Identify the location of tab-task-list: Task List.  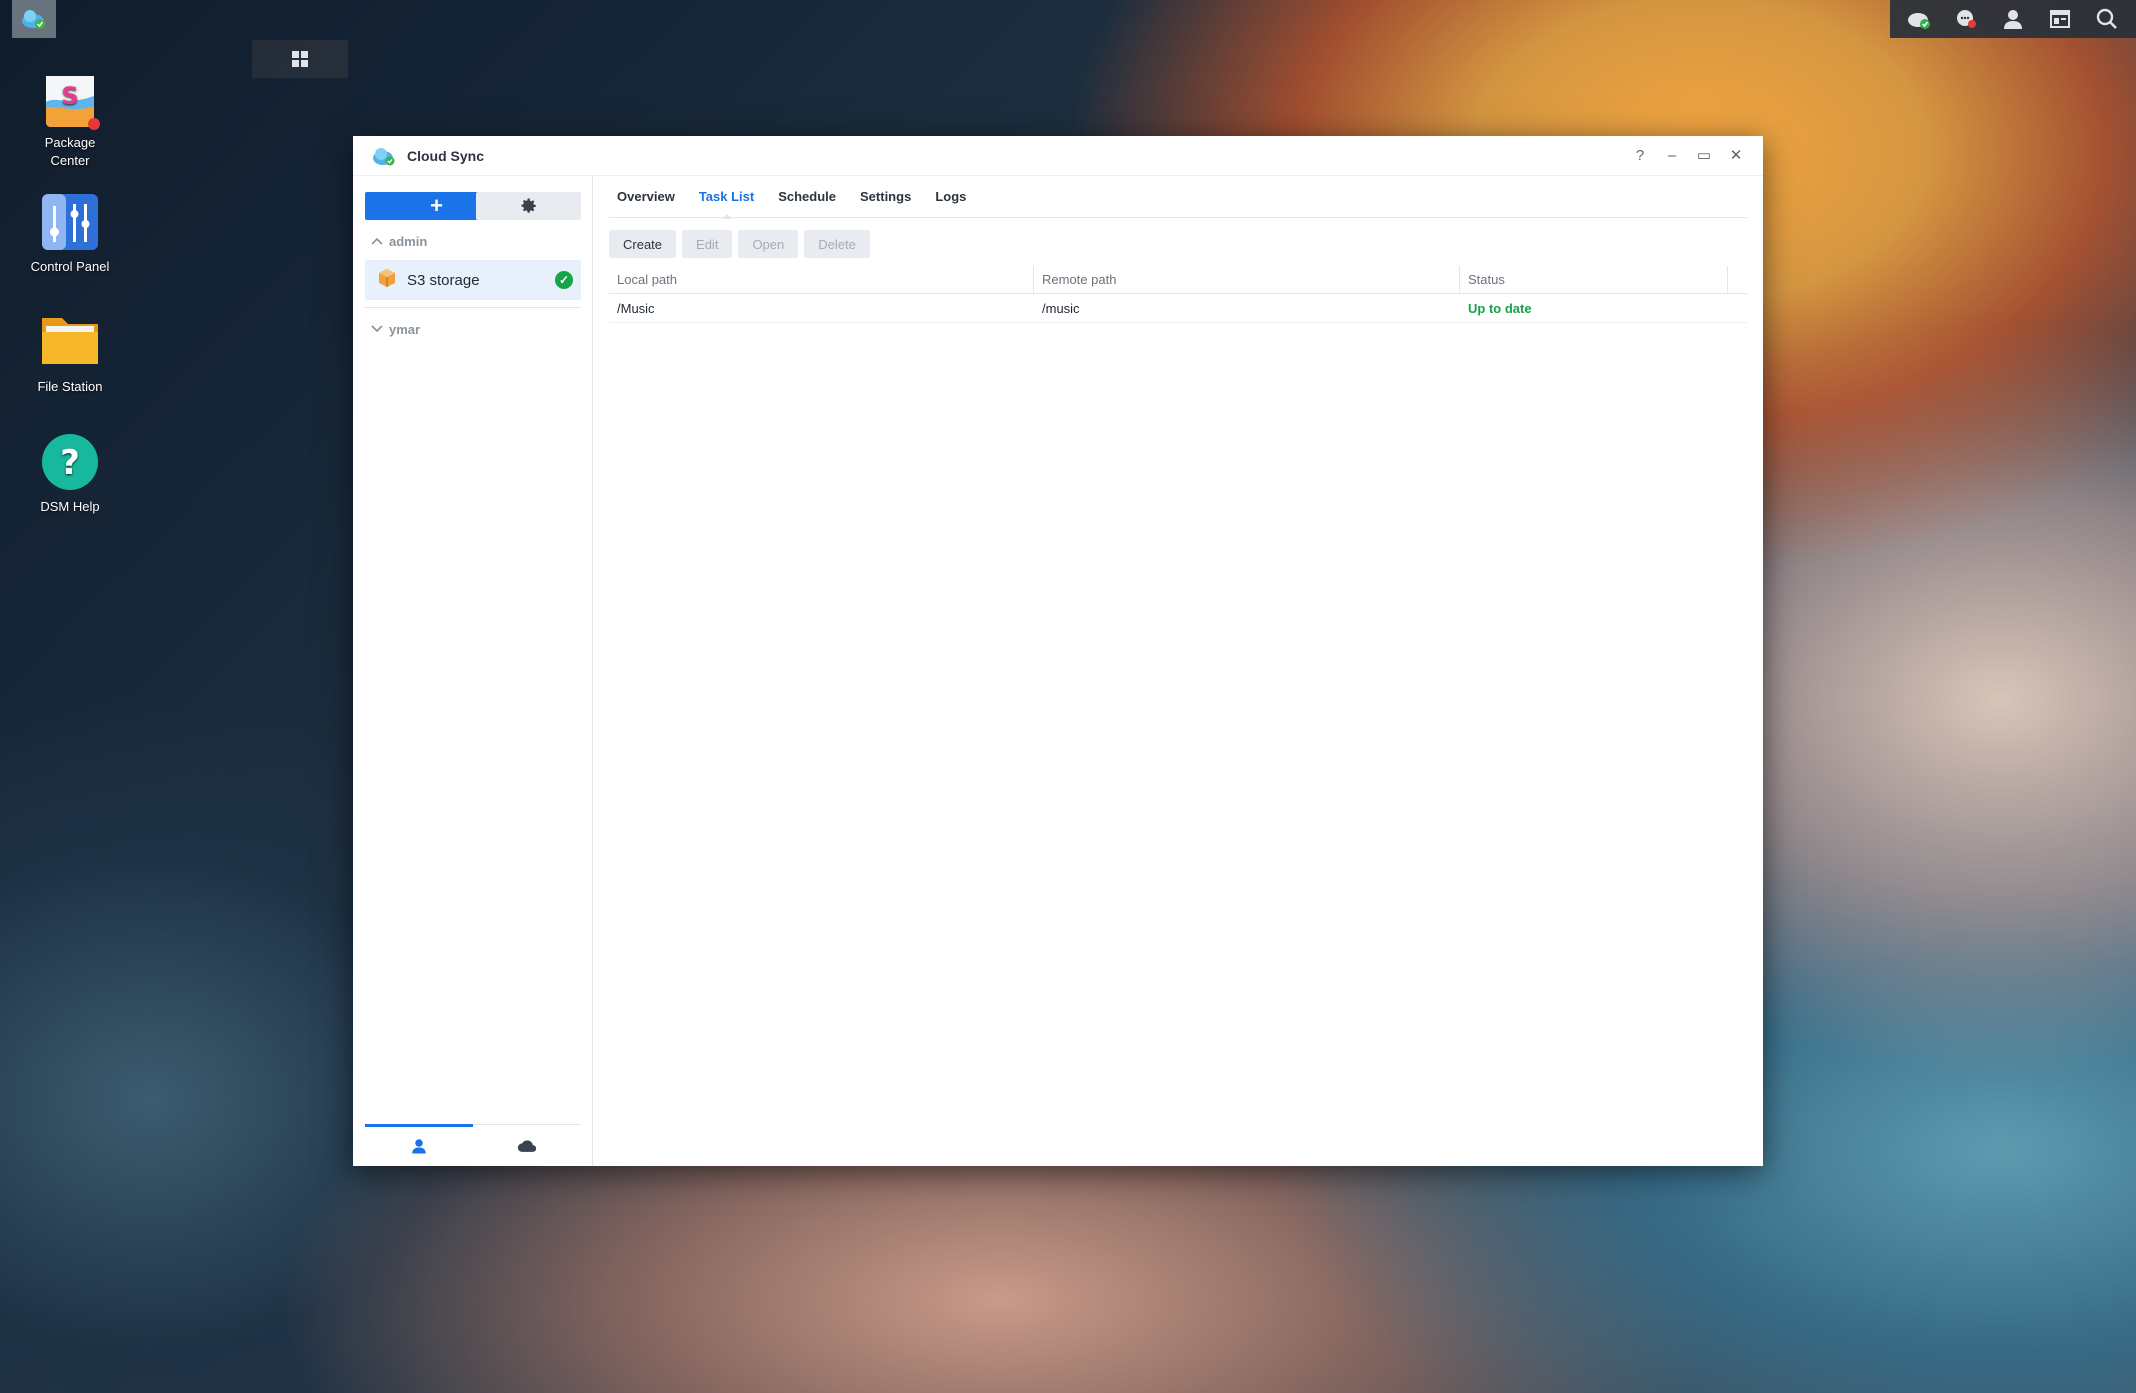
(726, 197).